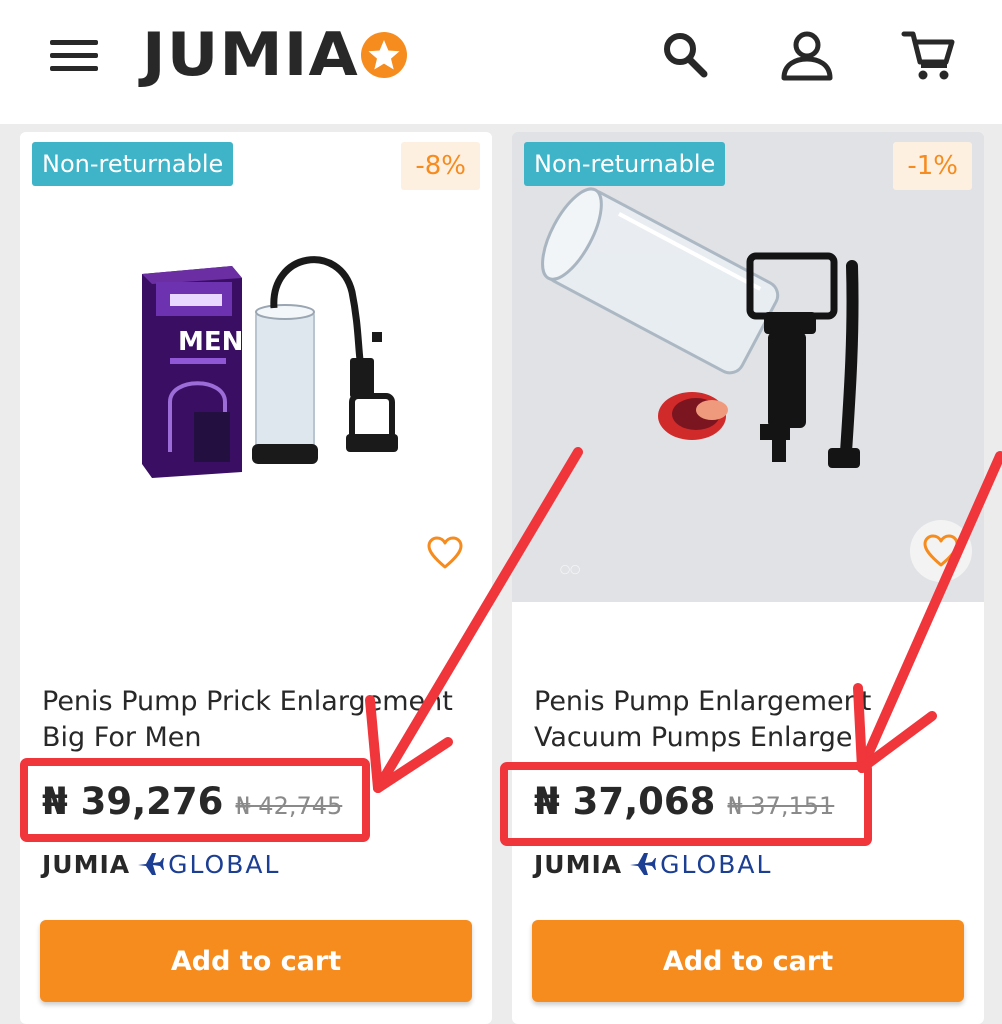 This screenshot has width=1002, height=1024. What do you see at coordinates (289, 806) in the screenshot?
I see `old-price: ₦ 42,745` at bounding box center [289, 806].